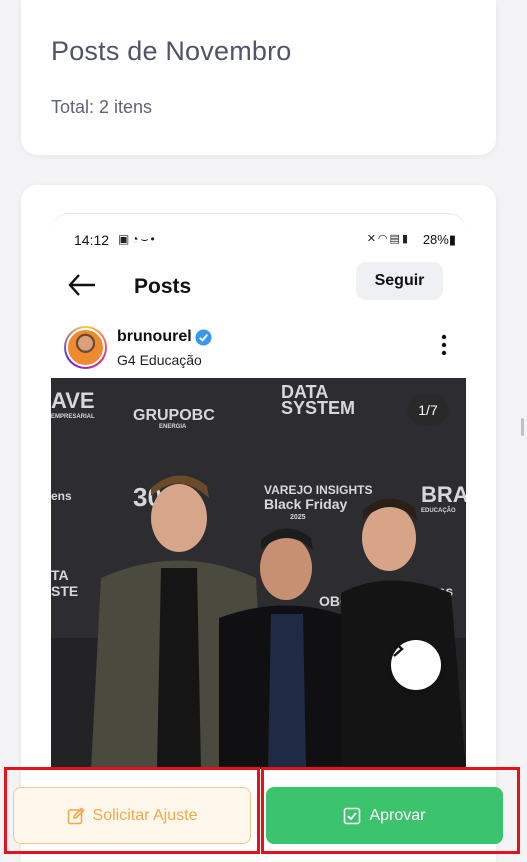  I want to click on edit-icon, so click(75, 815).